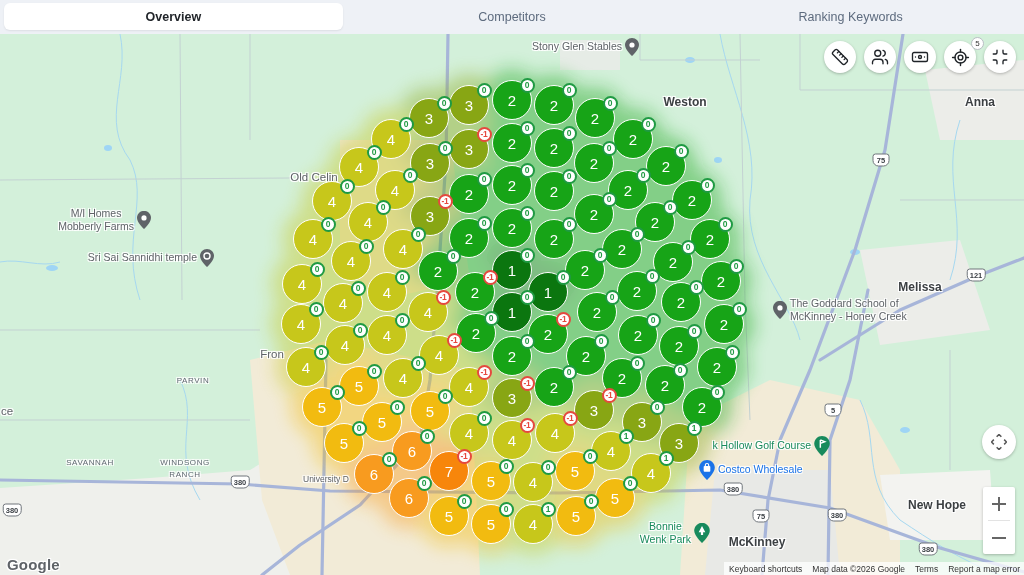 Image resolution: width=1024 pixels, height=575 pixels. Describe the element at coordinates (859, 568) in the screenshot. I see `map-data-text: Map data ©2026 Google` at that location.